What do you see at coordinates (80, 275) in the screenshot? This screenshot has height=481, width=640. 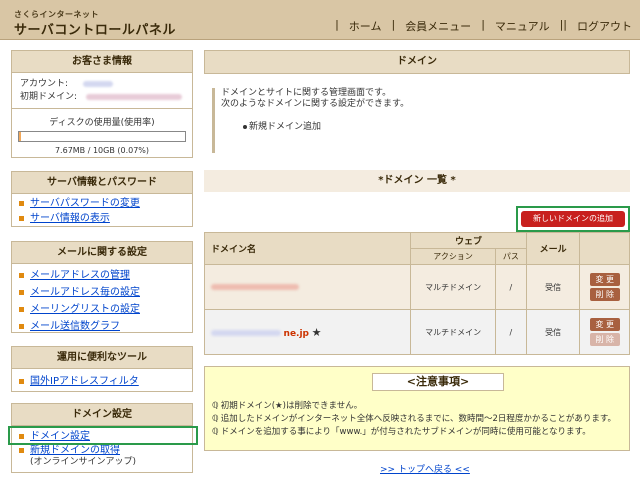 I see `mail-address-manage-label: メールアドレスの管理` at bounding box center [80, 275].